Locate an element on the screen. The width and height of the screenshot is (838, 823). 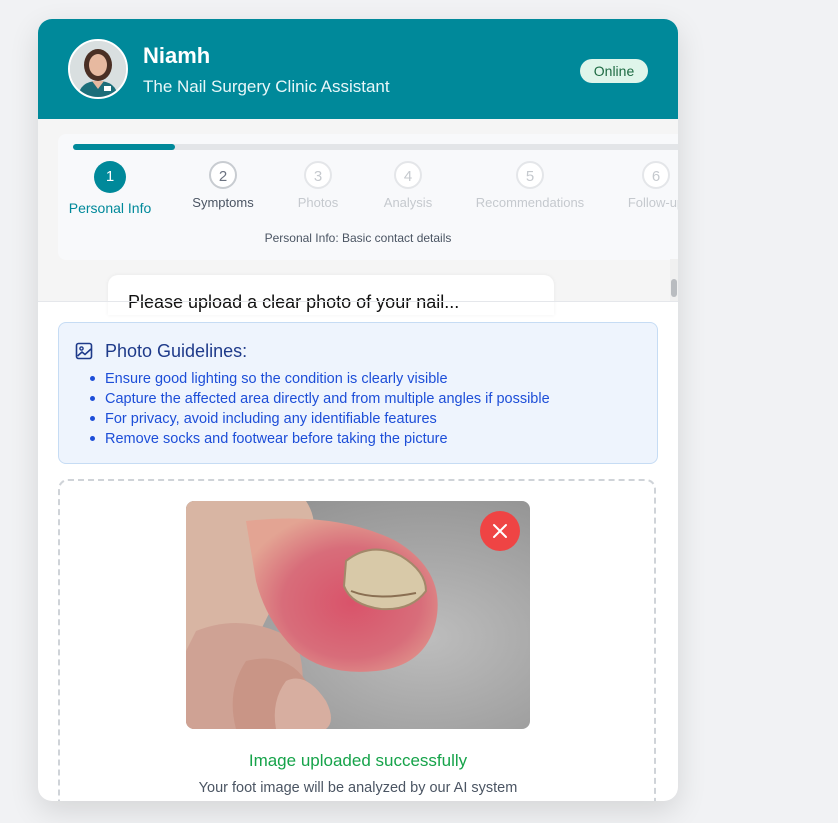
remove-photo-button is located at coordinates (500, 531).